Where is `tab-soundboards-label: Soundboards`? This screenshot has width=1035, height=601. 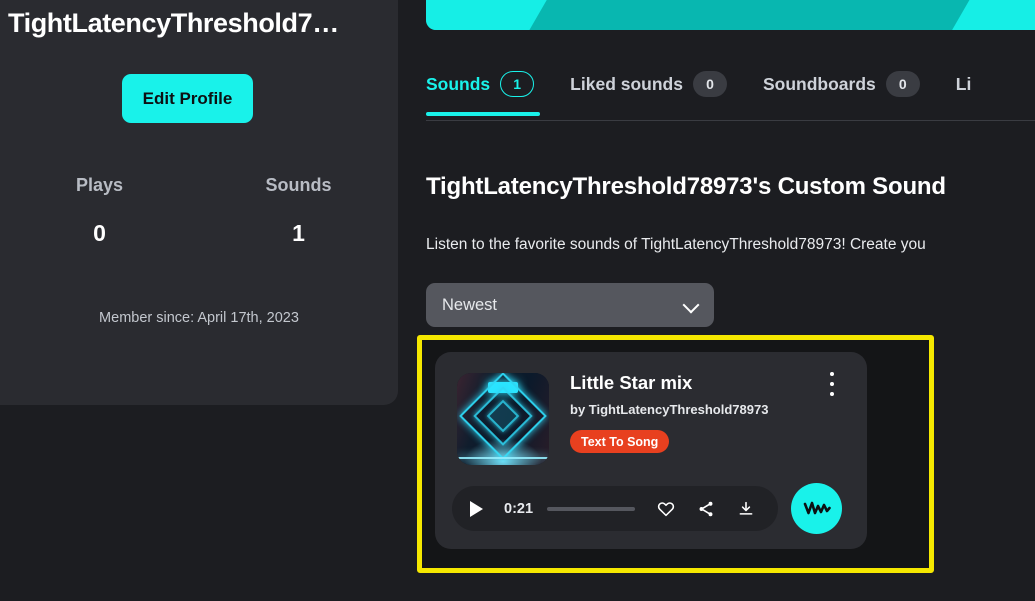 tab-soundboards-label: Soundboards is located at coordinates (819, 83).